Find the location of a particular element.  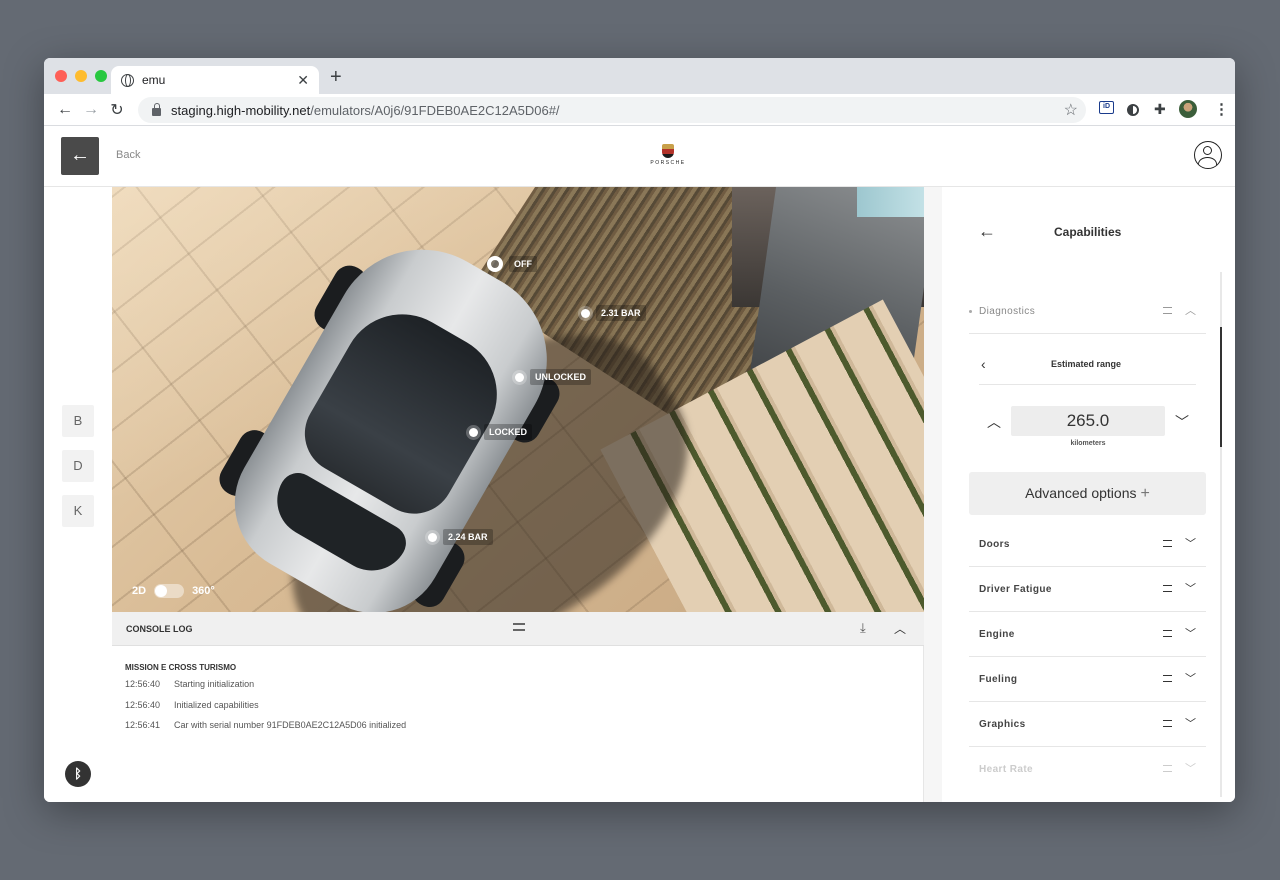

panel-scroll-thumb is located at coordinates (1221, 387).